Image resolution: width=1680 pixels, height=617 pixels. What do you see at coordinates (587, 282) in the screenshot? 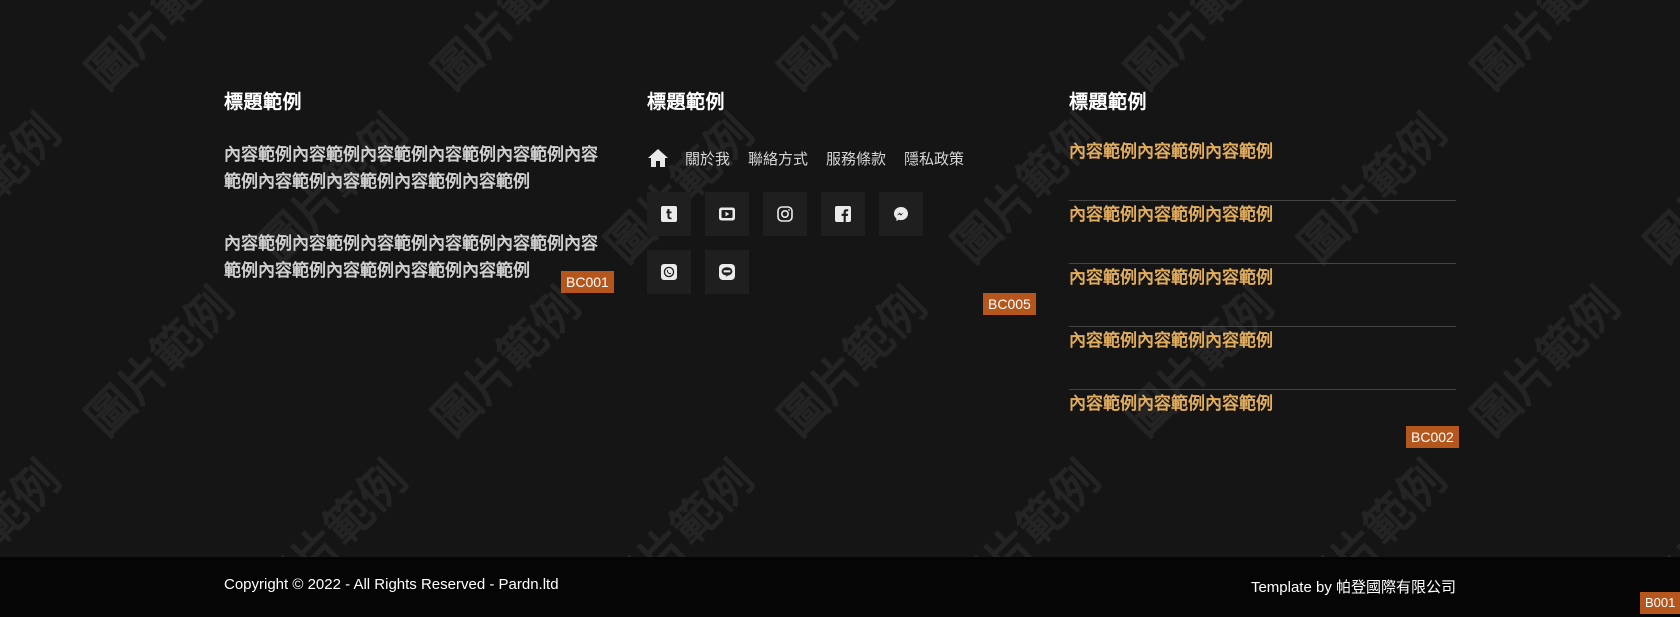
I see `section-tag-badge: BC001` at bounding box center [587, 282].